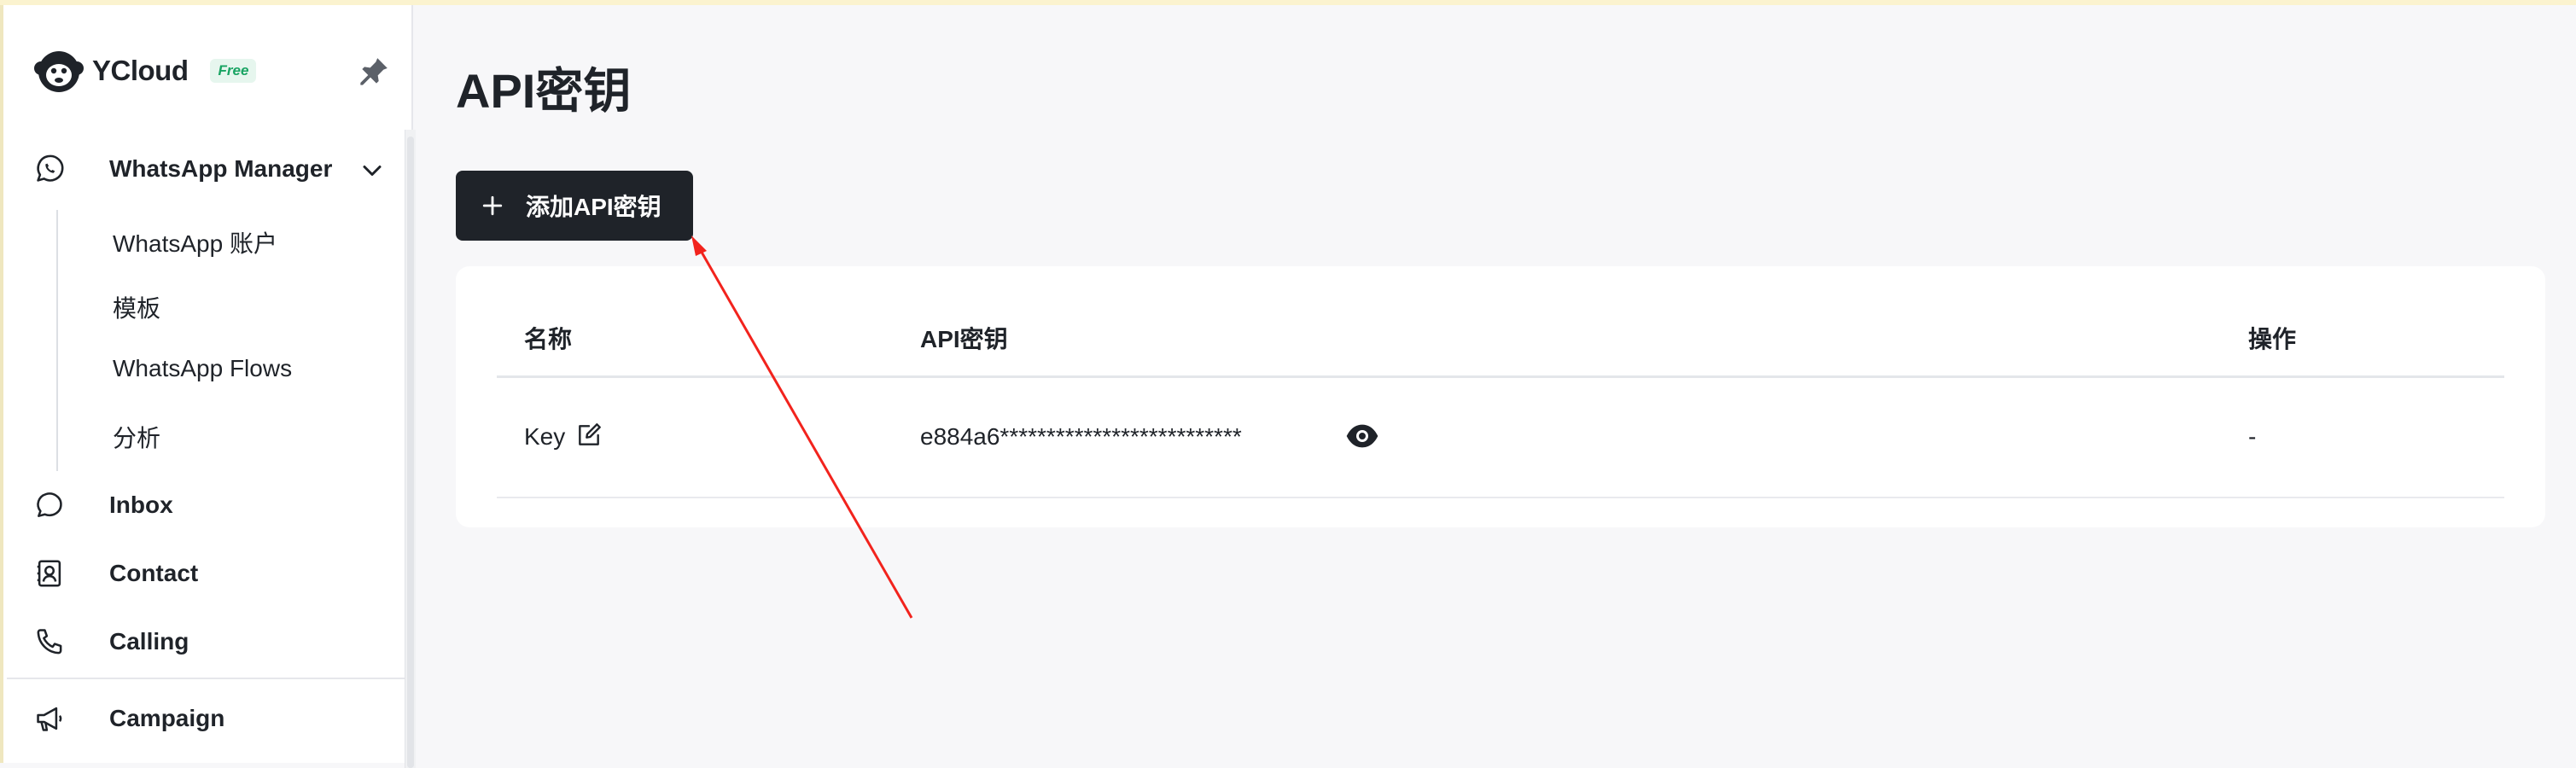 The height and width of the screenshot is (768, 2576). Describe the element at coordinates (2252, 436) in the screenshot. I see `action-cell: -` at that location.